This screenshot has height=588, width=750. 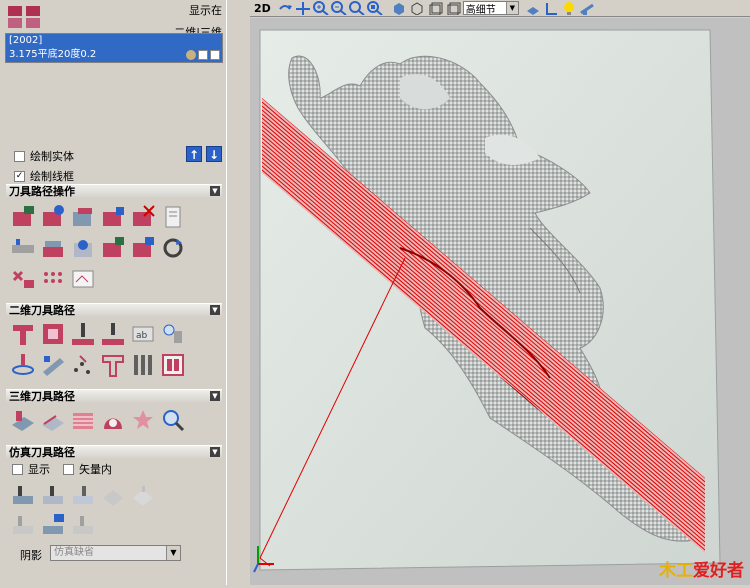 What do you see at coordinates (114, 396) in the screenshot?
I see `section-3d-toolpaths: 三维刀具路径 ▼` at bounding box center [114, 396].